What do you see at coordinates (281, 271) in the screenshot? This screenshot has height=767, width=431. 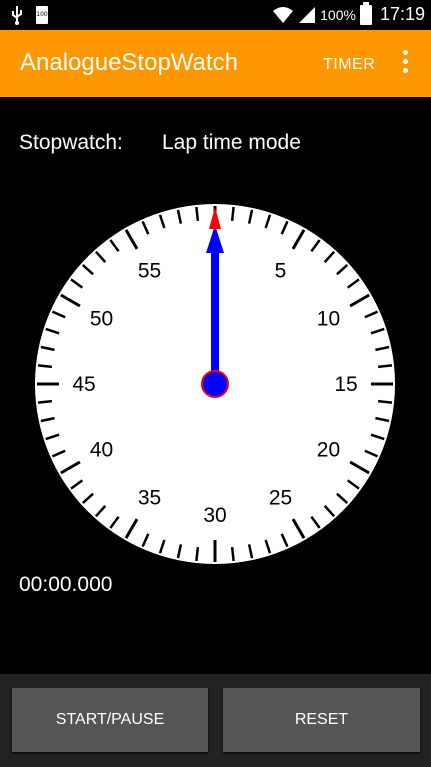 I see `dial-number-5: 5` at bounding box center [281, 271].